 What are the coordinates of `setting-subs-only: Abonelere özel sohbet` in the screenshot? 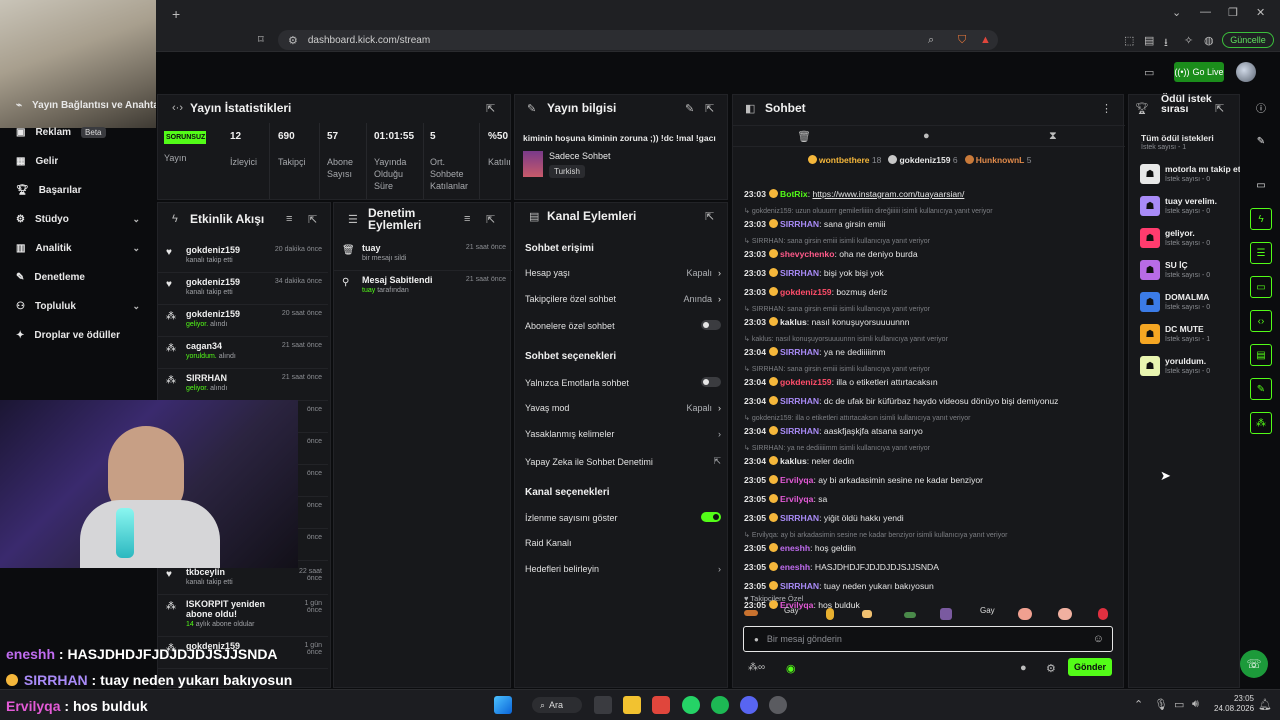 It's located at (623, 326).